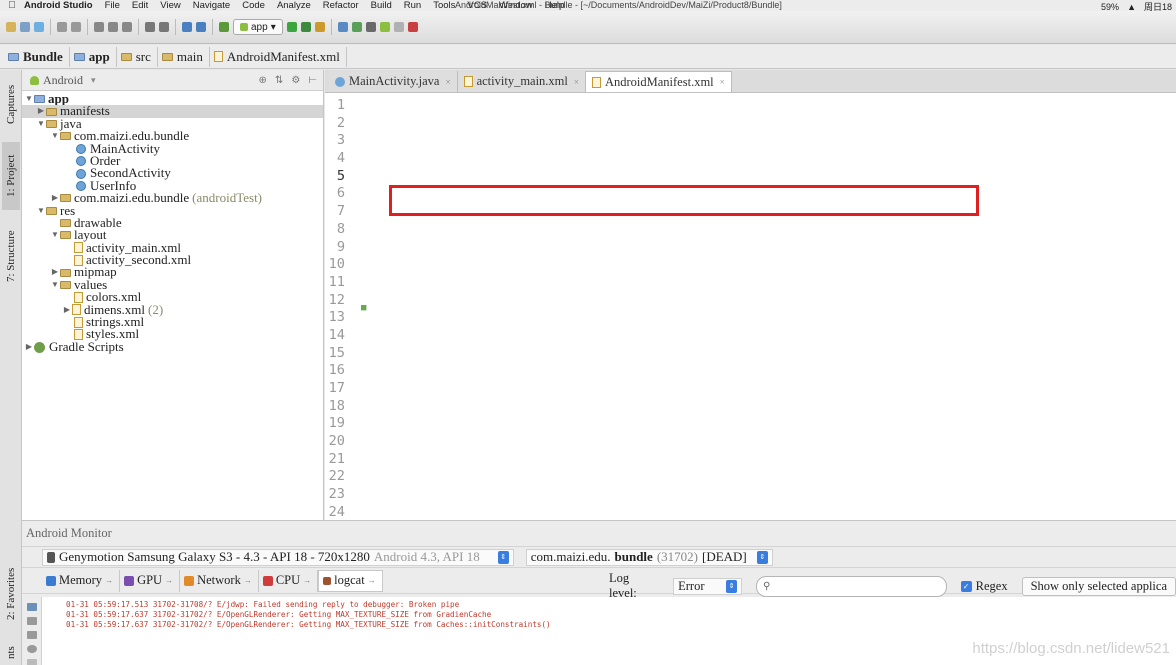 Image resolution: width=1176 pixels, height=665 pixels. Describe the element at coordinates (184, 56) in the screenshot. I see `breadcrumb-main: main` at that location.